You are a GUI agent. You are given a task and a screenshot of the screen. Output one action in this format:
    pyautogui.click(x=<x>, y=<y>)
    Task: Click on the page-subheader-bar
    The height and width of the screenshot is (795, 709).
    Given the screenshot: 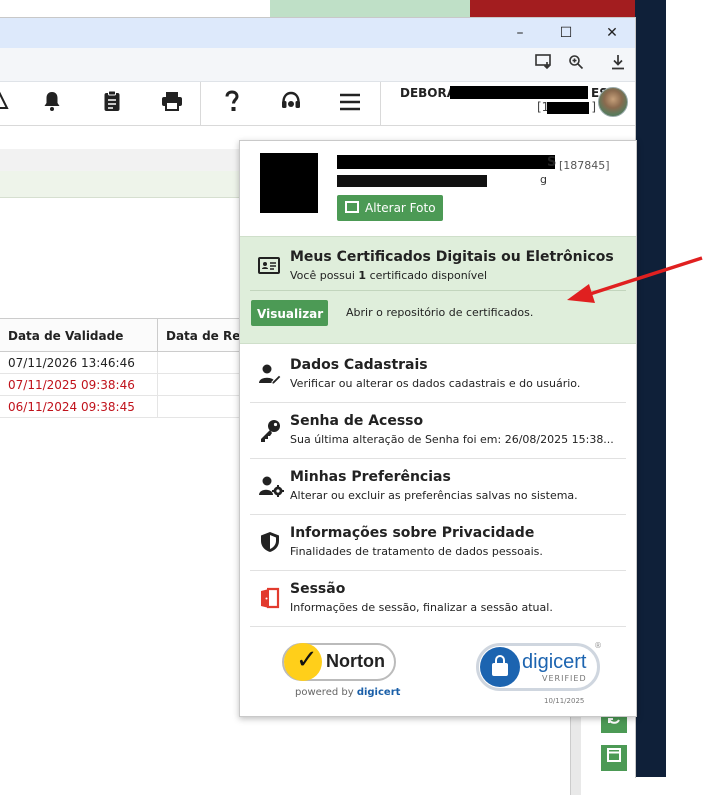 What is the action you would take?
    pyautogui.click(x=120, y=184)
    